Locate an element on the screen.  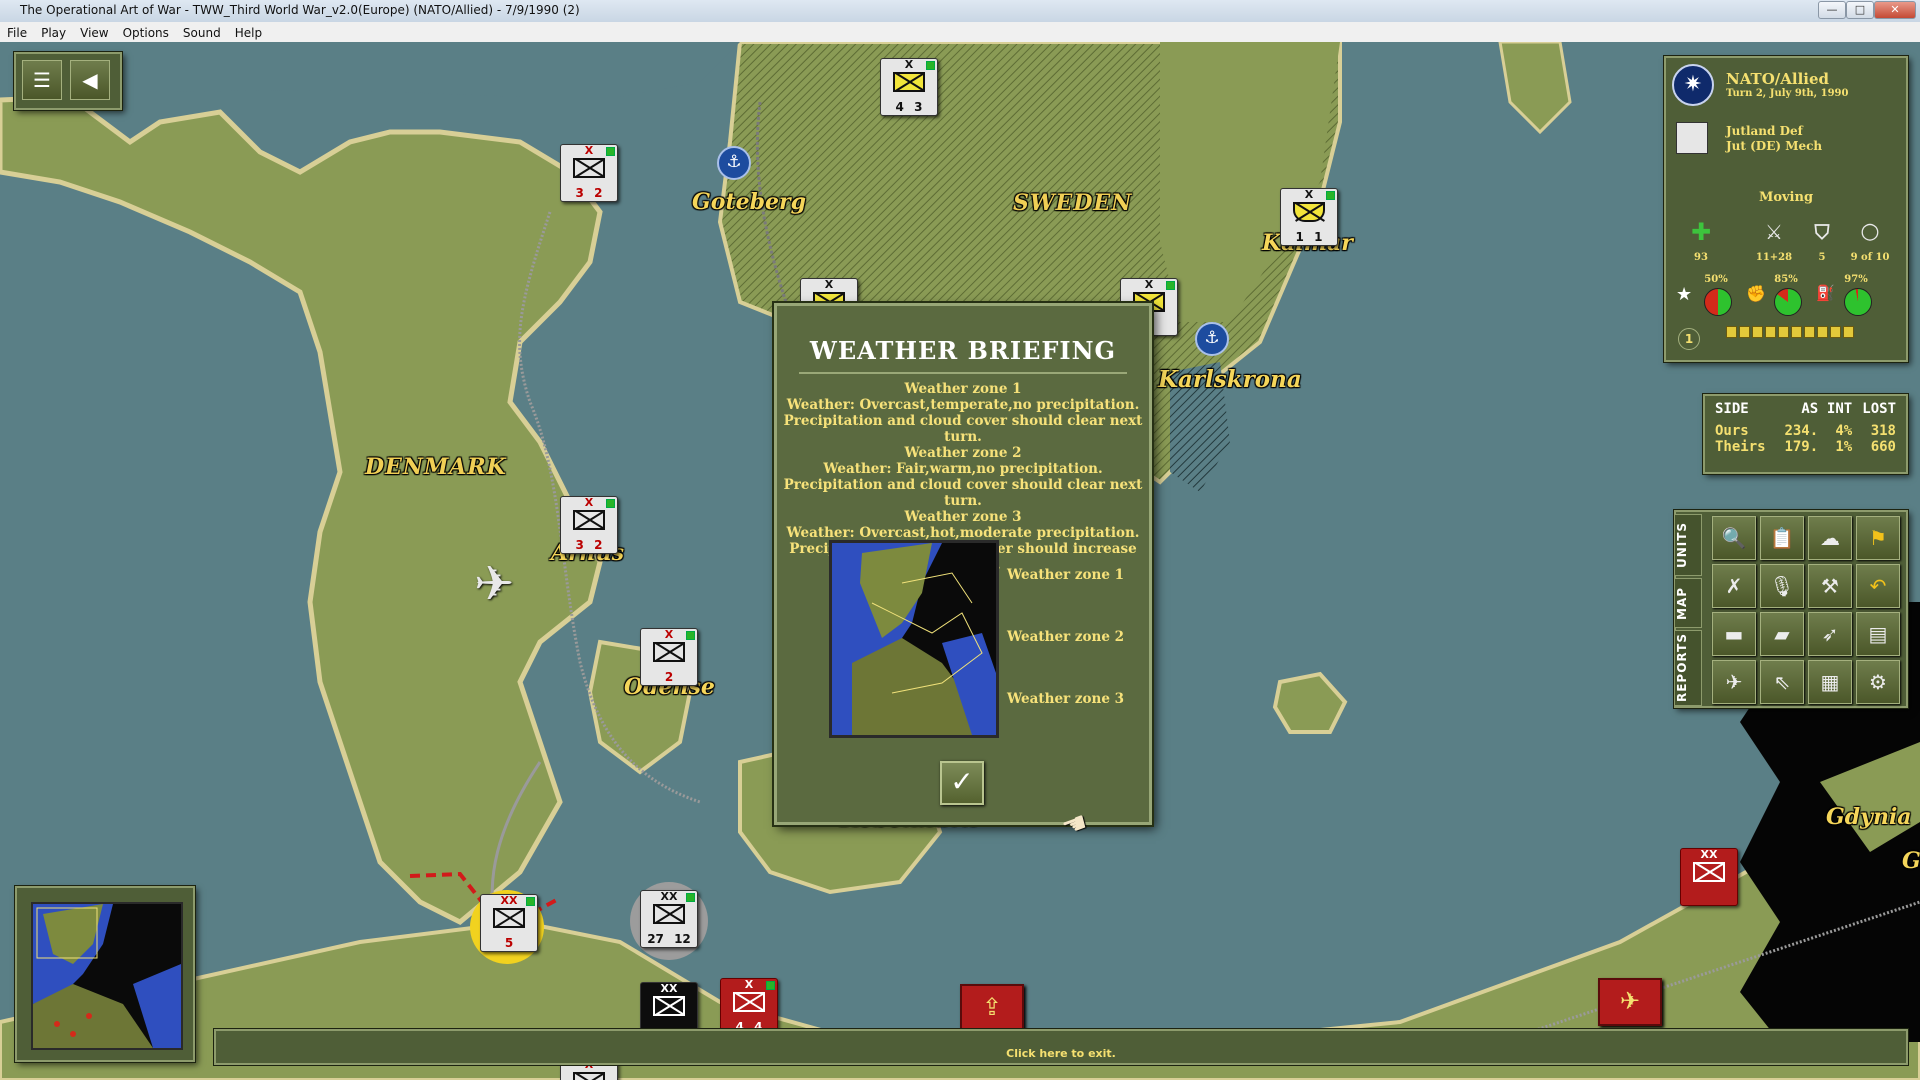
tab-reports: REPORTS is located at coordinates (1688, 668).